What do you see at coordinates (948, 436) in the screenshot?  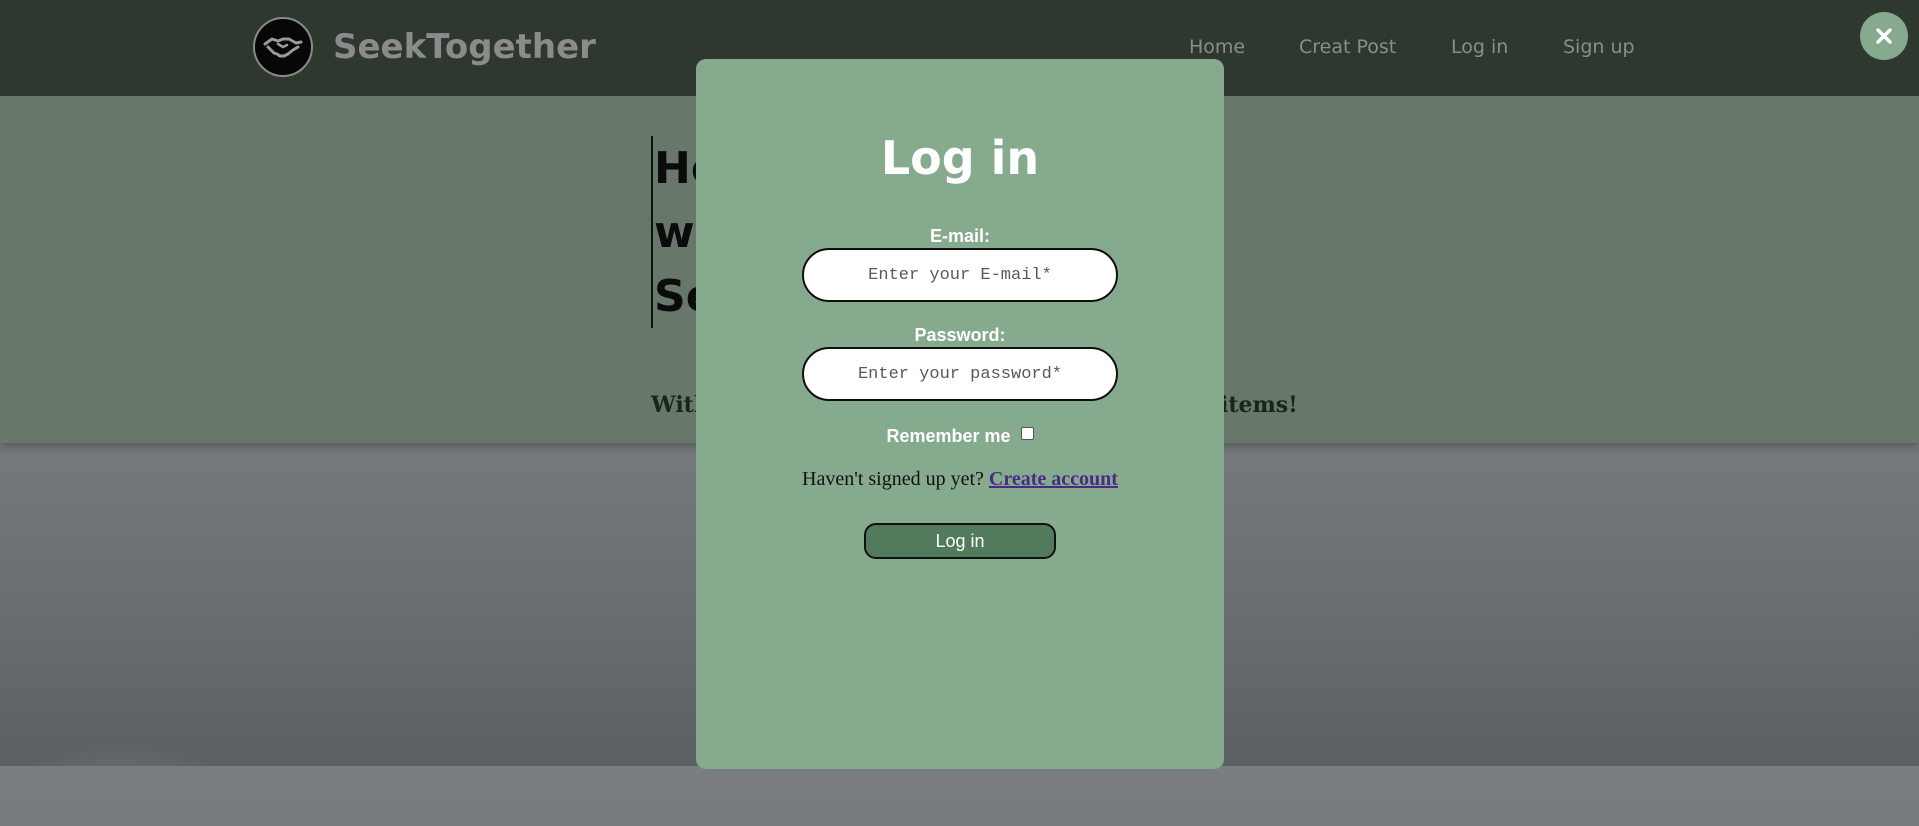 I see `remember-label: Remember me` at bounding box center [948, 436].